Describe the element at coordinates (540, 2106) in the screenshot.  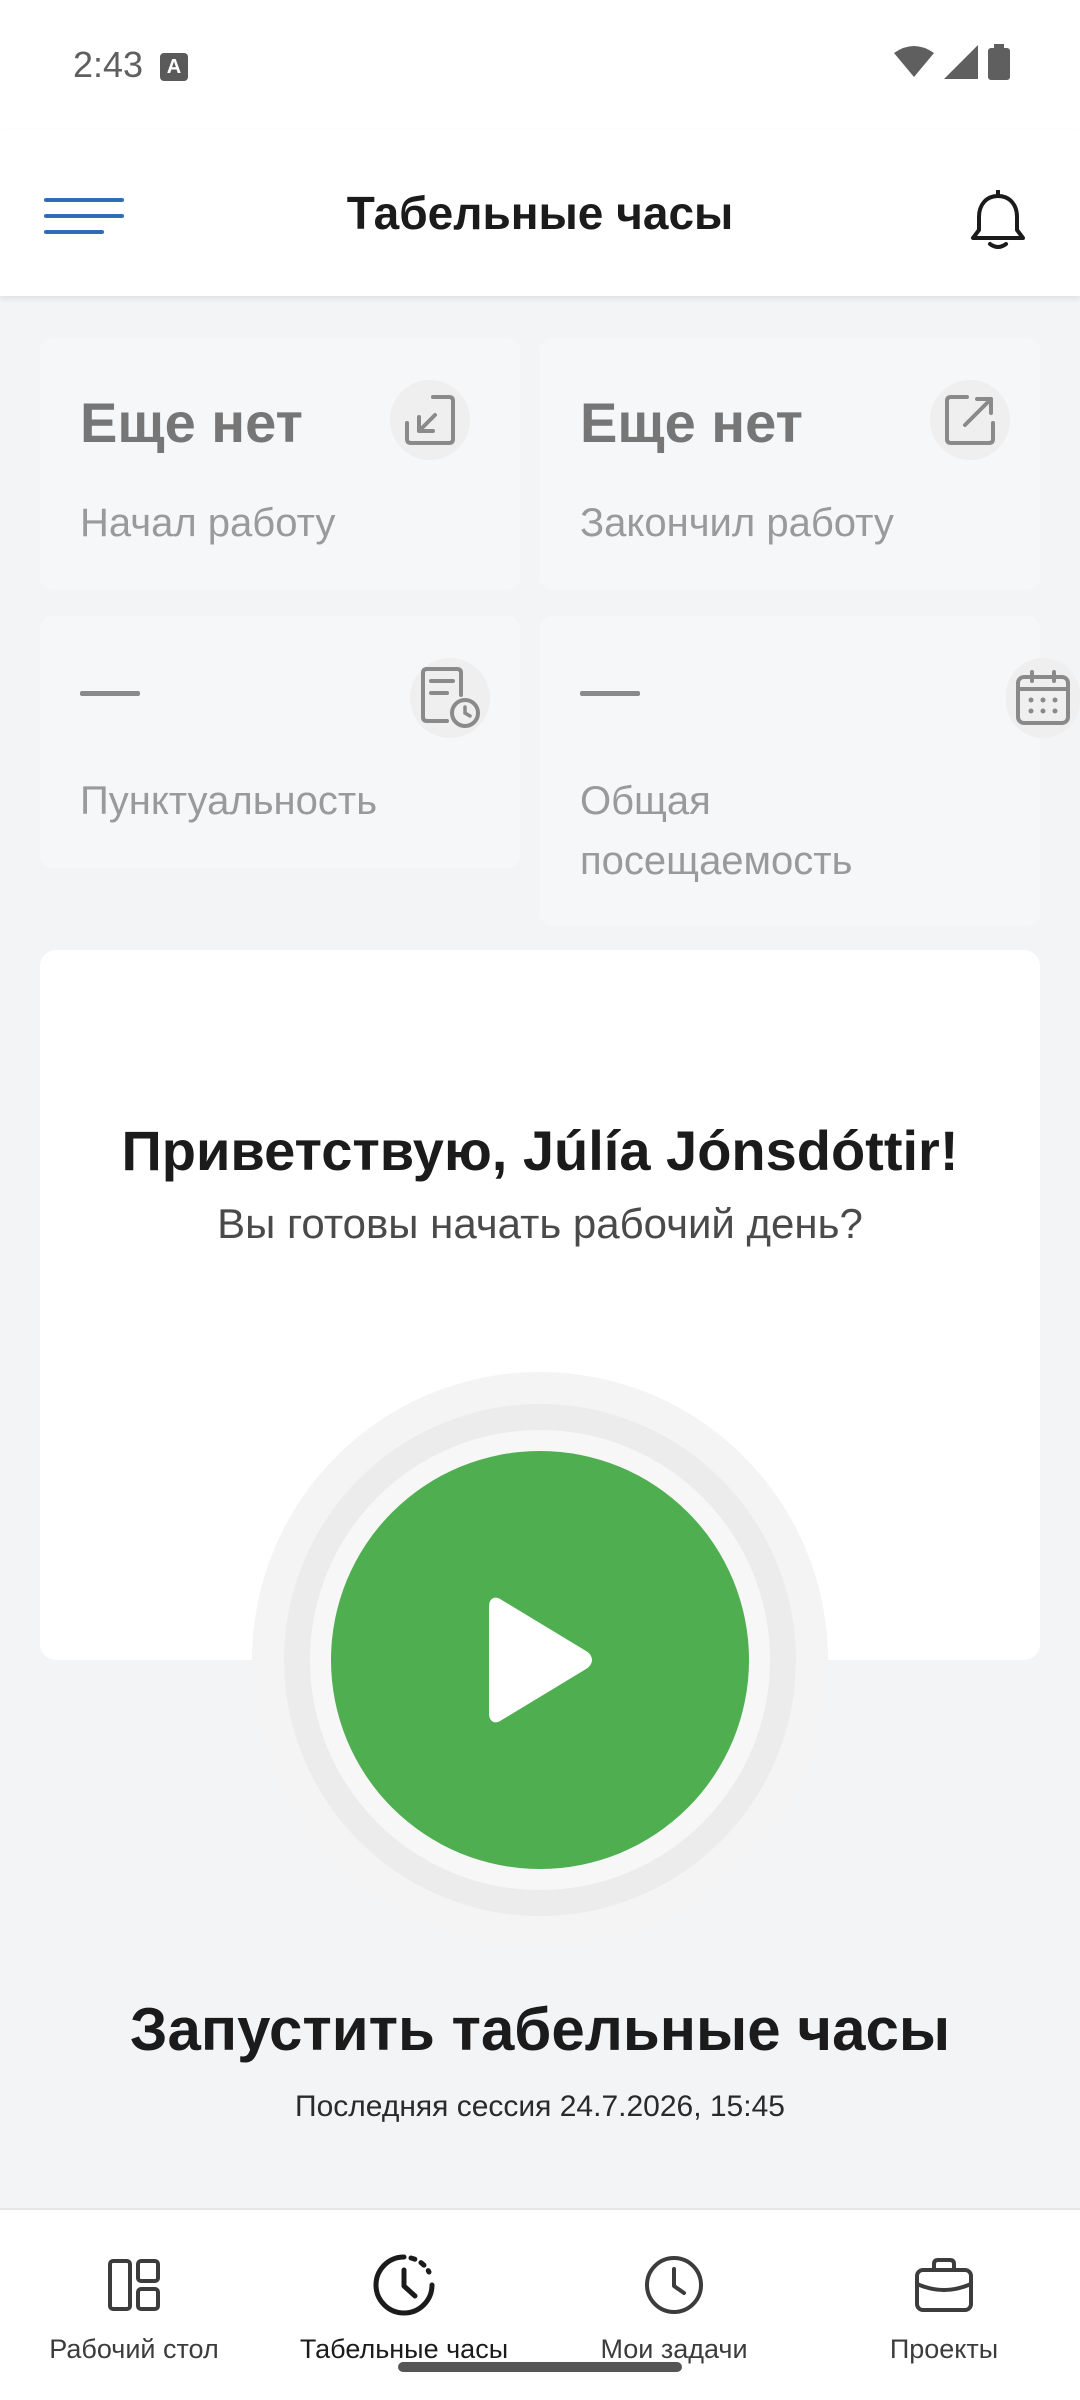
I see `last-session-text: Последняя сессия 24.7.2026, 15:45` at that location.